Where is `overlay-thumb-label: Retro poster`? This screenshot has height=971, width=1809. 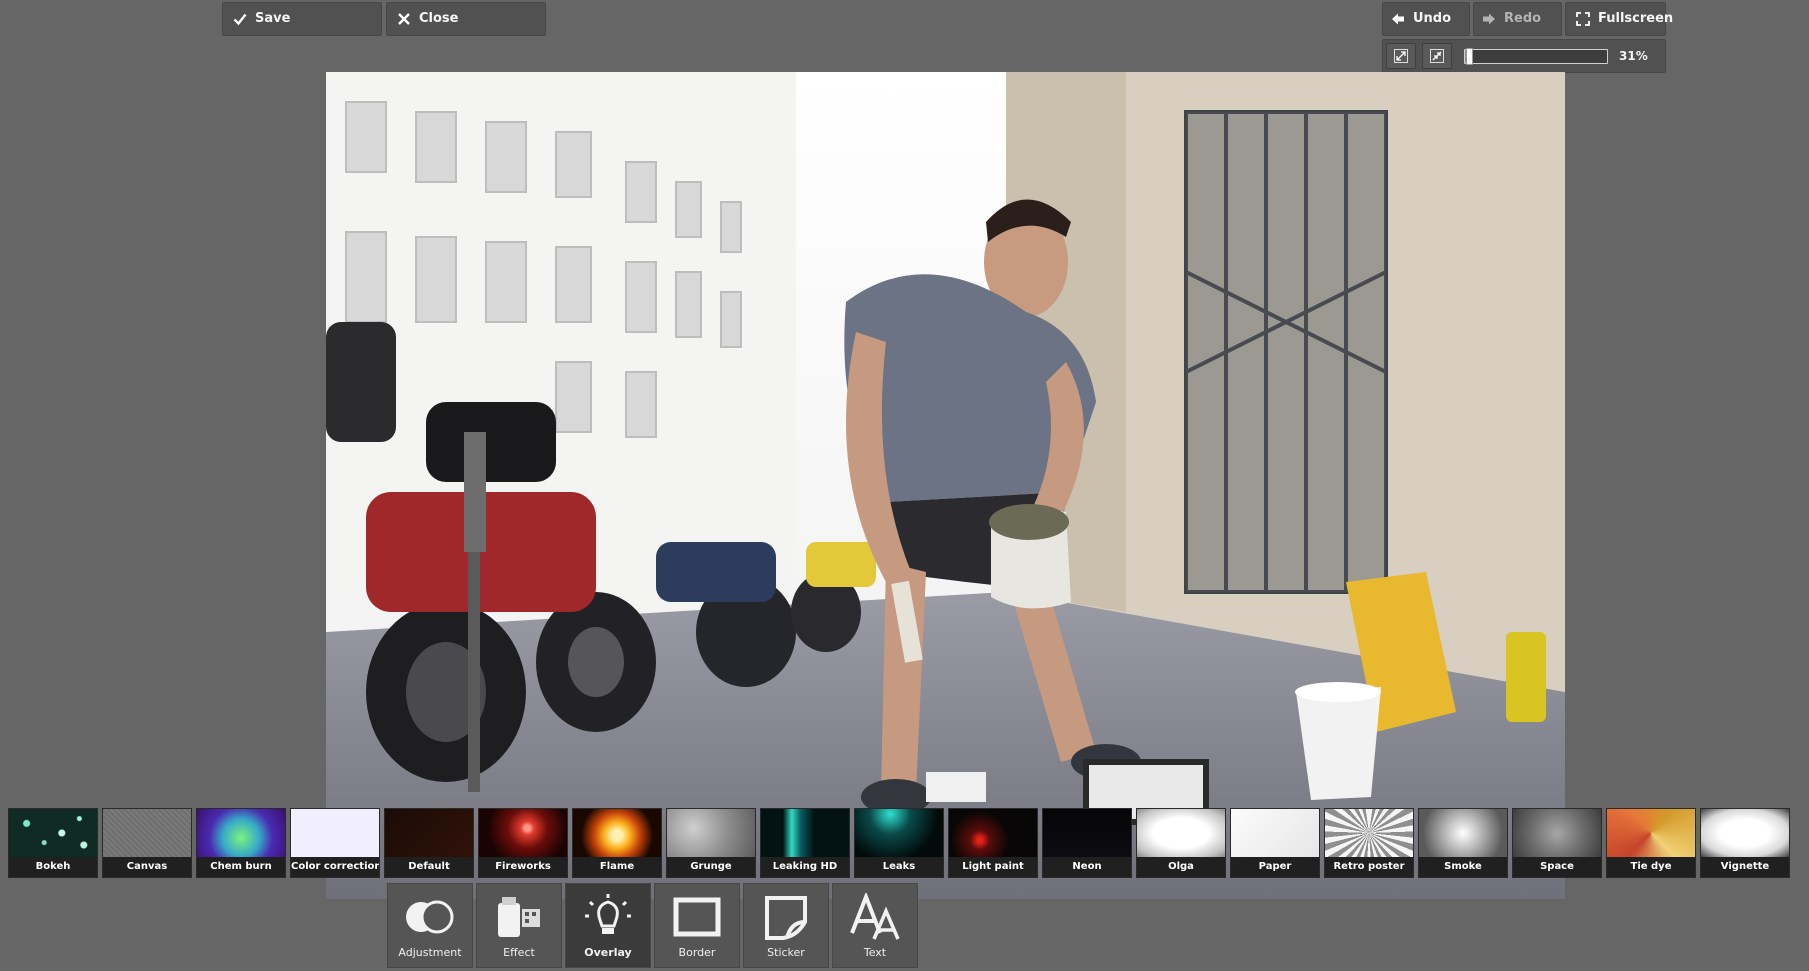
overlay-thumb-label: Retro poster is located at coordinates (1369, 867).